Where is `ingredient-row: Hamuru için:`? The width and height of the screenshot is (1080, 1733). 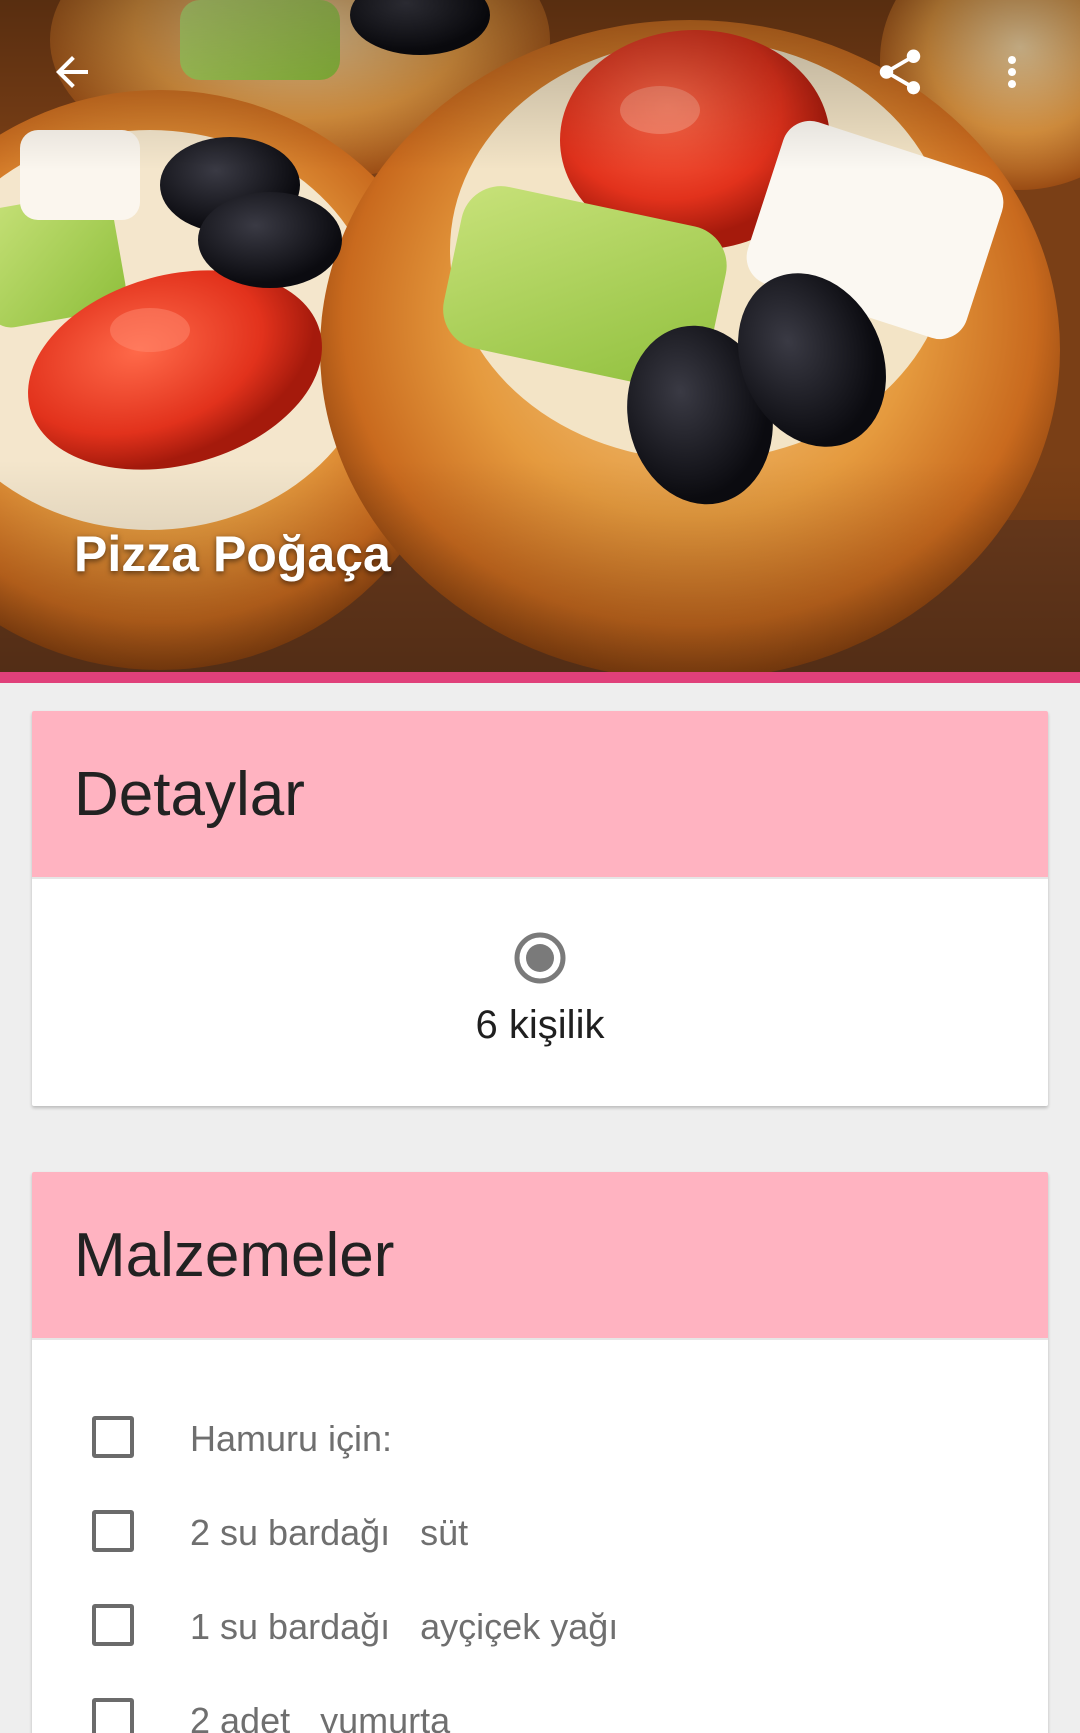
ingredient-row: Hamuru için: is located at coordinates (540, 1441).